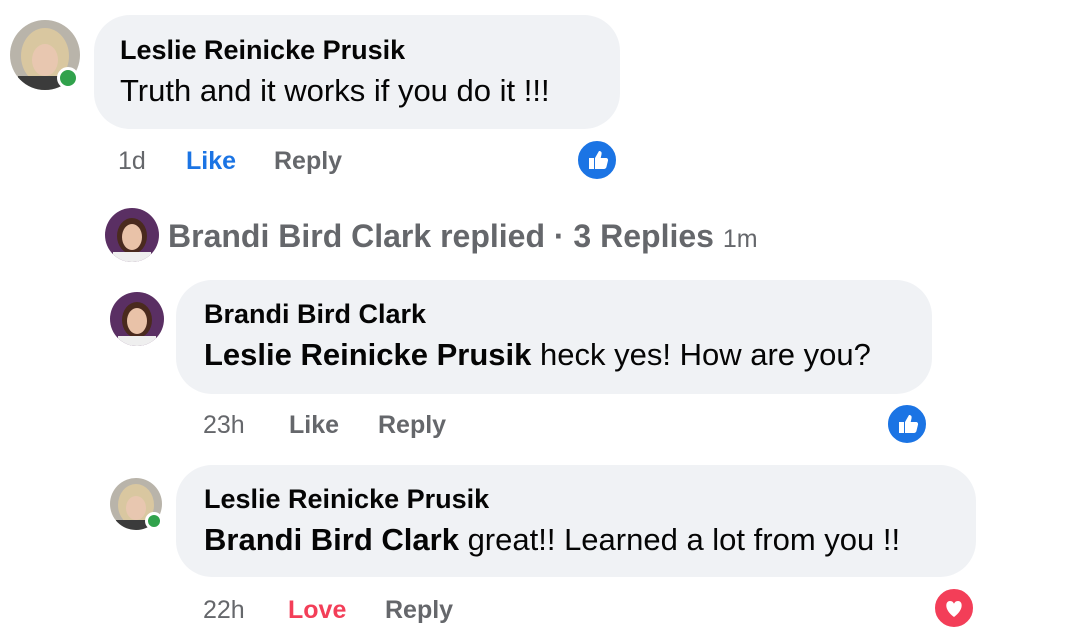  I want to click on comment-timestamp: 1d, so click(132, 161).